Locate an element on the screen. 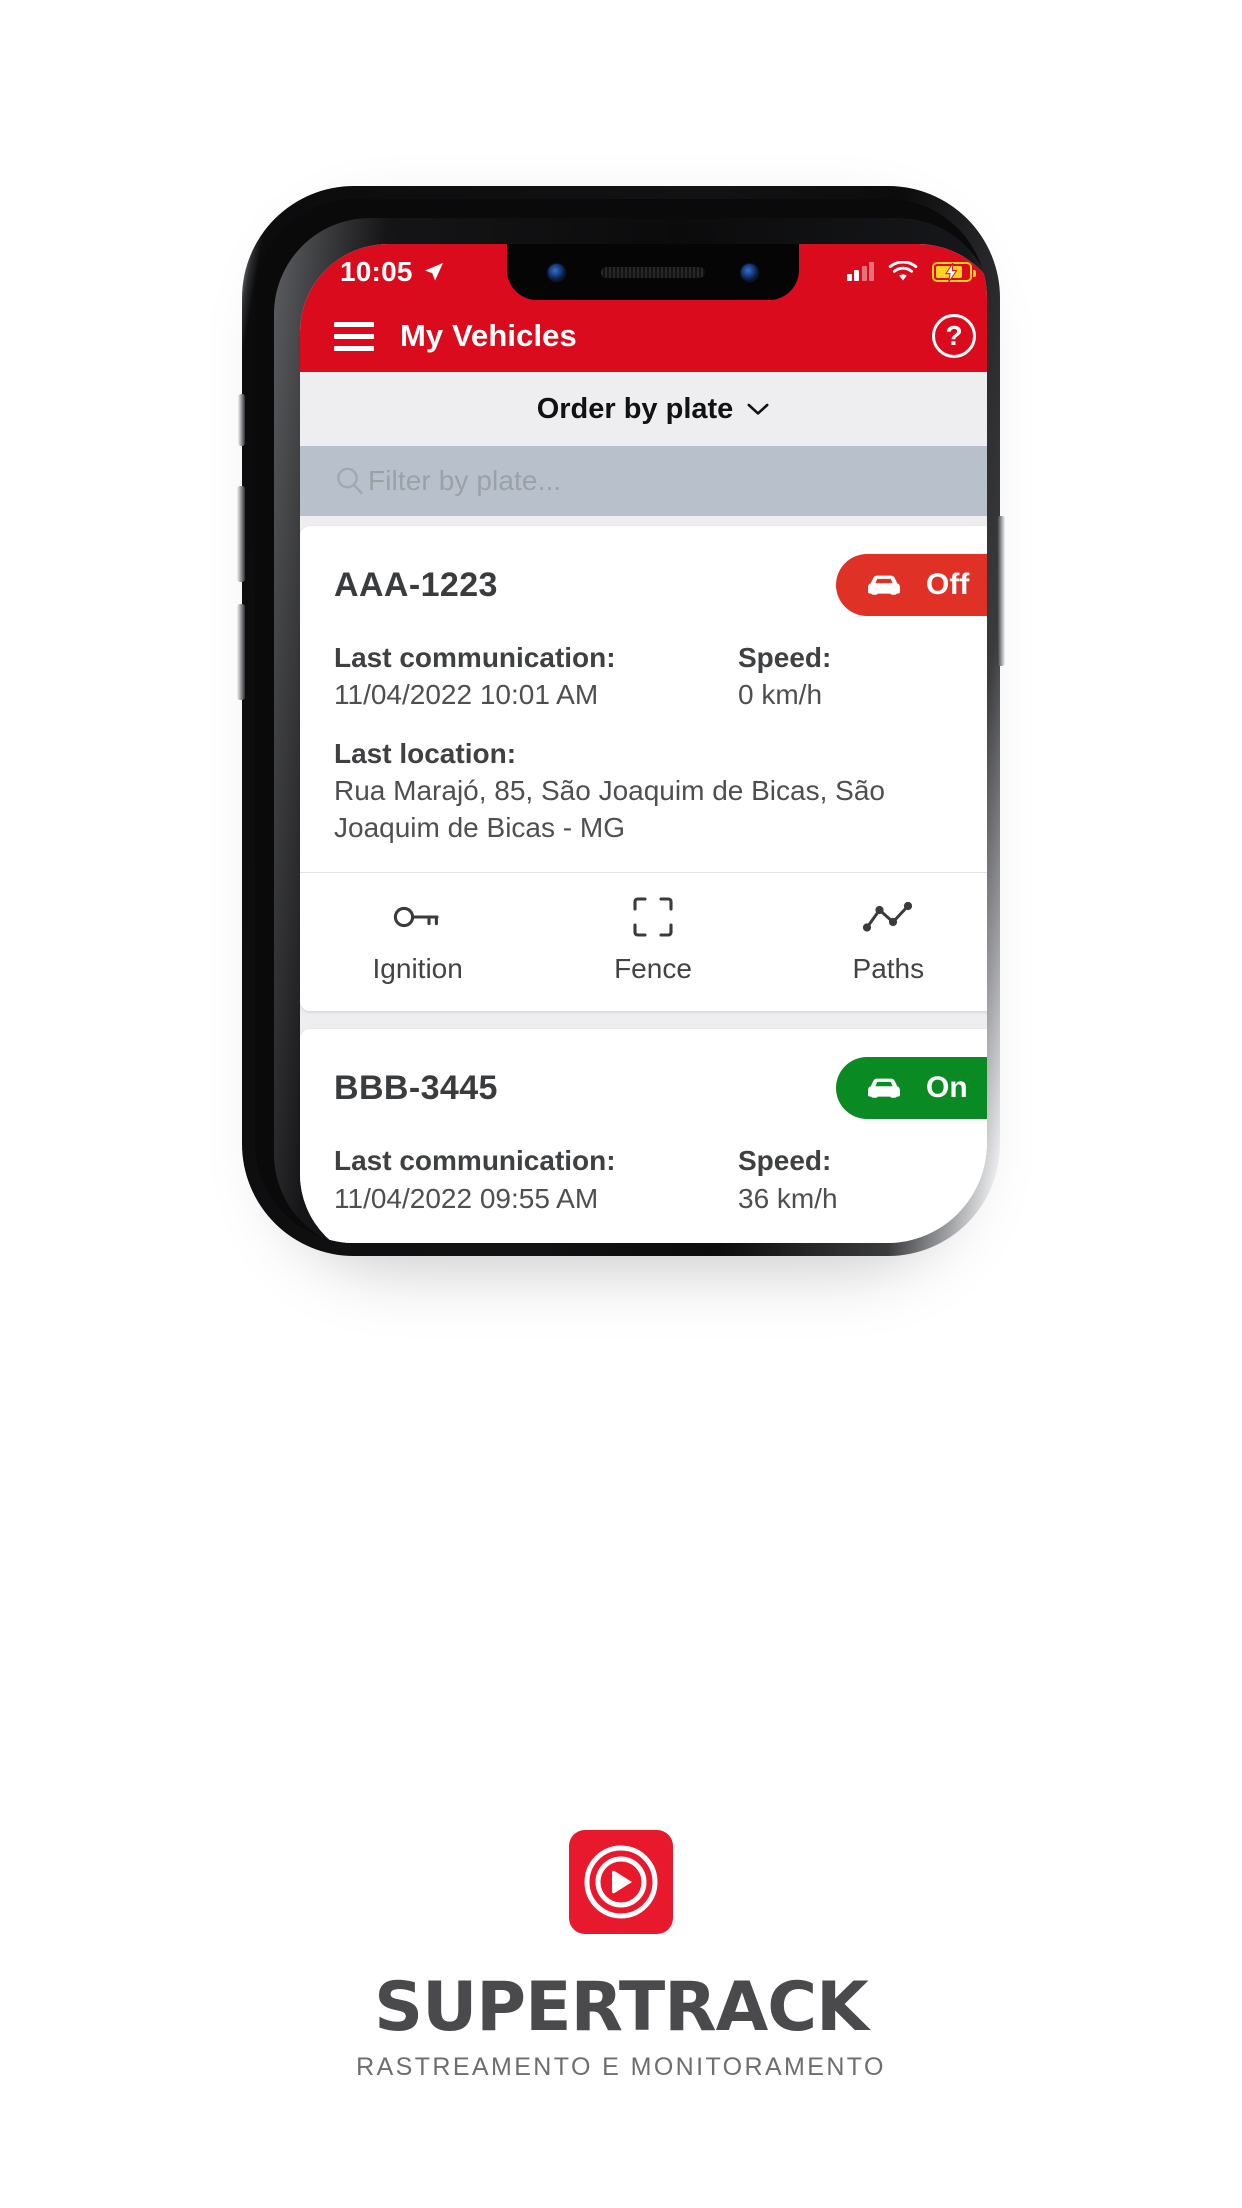  vehicle-card-header: BBB-3445 On is located at coordinates (643, 1086).